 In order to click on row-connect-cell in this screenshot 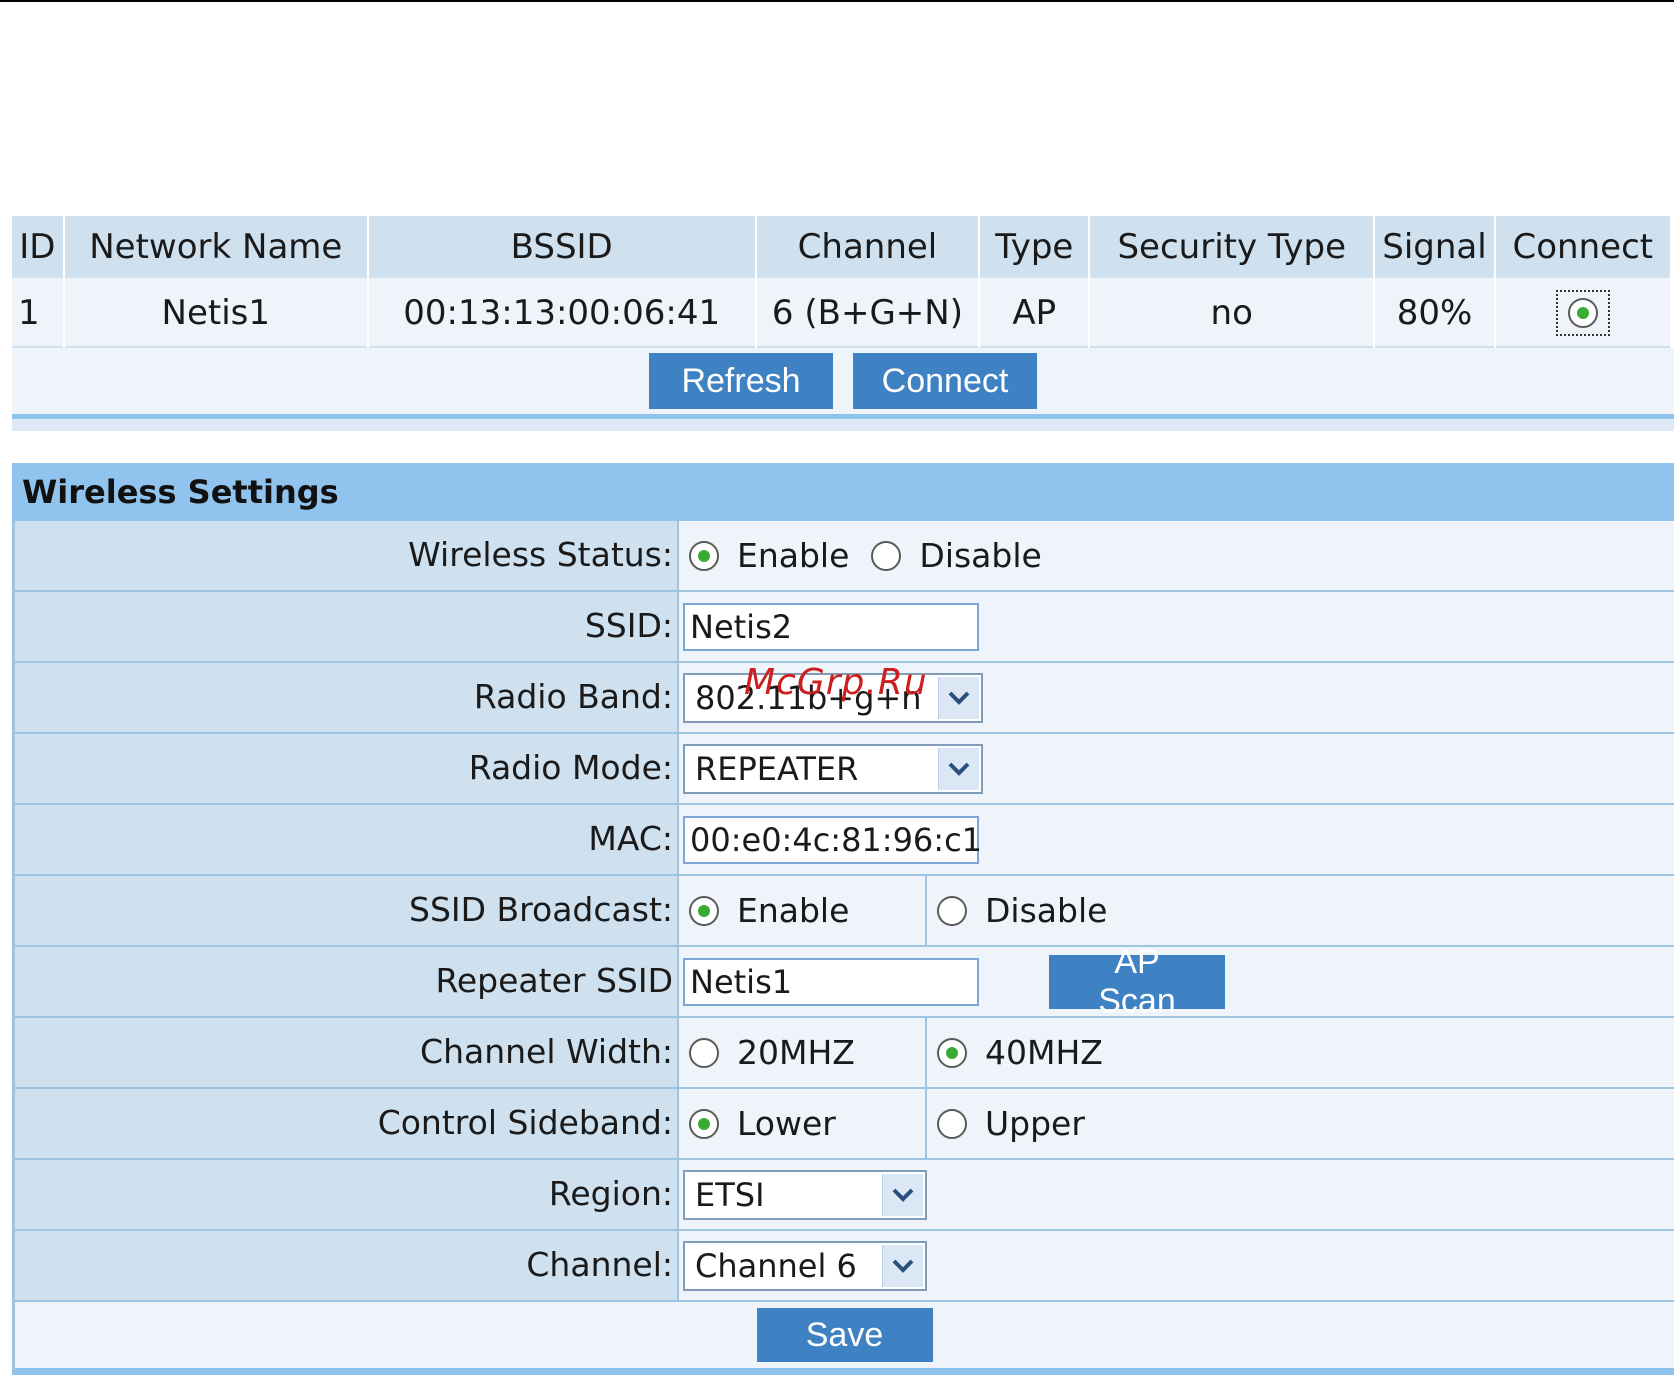, I will do `click(1582, 314)`.